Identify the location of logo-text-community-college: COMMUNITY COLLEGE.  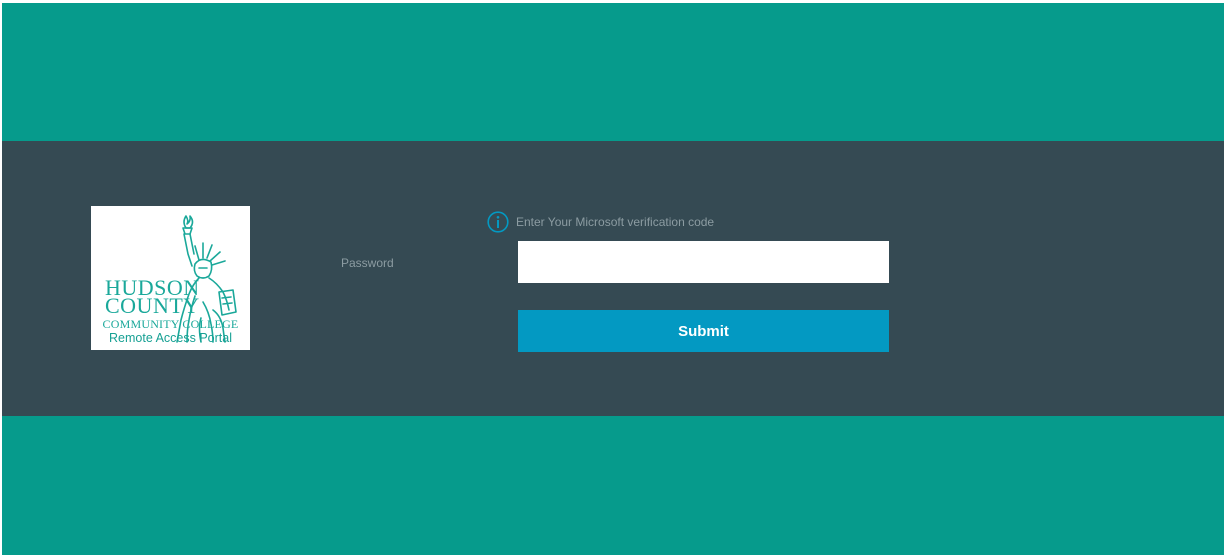
(170, 324).